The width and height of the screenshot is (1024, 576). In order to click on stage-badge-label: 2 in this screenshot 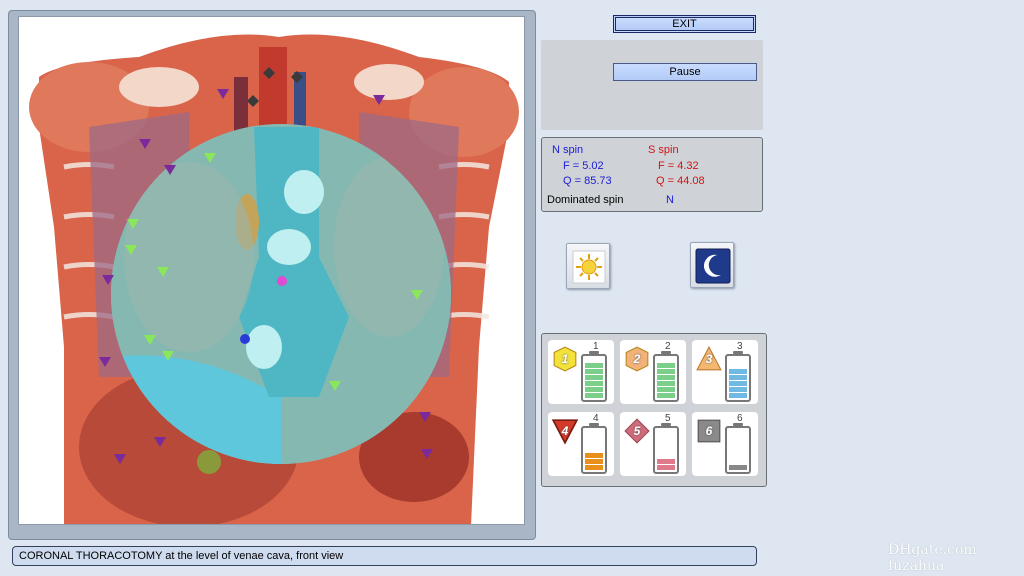, I will do `click(637, 359)`.